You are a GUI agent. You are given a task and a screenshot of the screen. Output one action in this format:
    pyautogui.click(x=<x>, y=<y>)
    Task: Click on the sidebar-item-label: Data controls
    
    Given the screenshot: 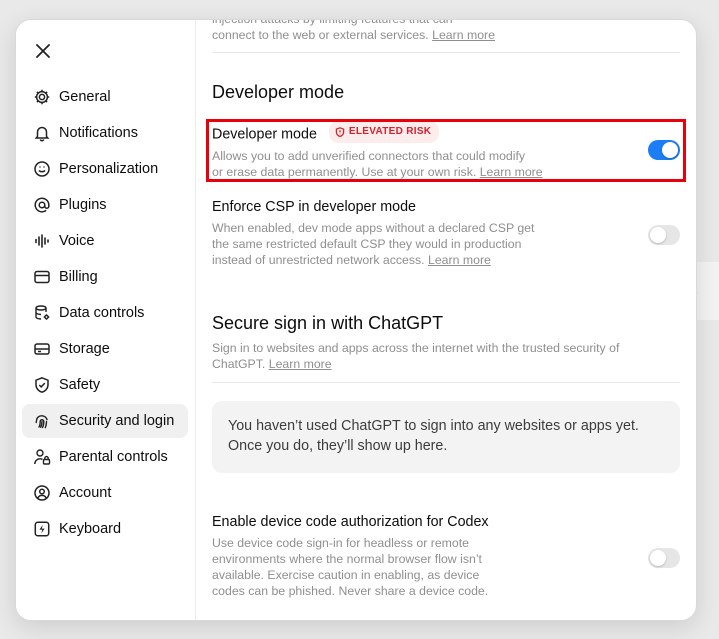 What is the action you would take?
    pyautogui.click(x=102, y=313)
    